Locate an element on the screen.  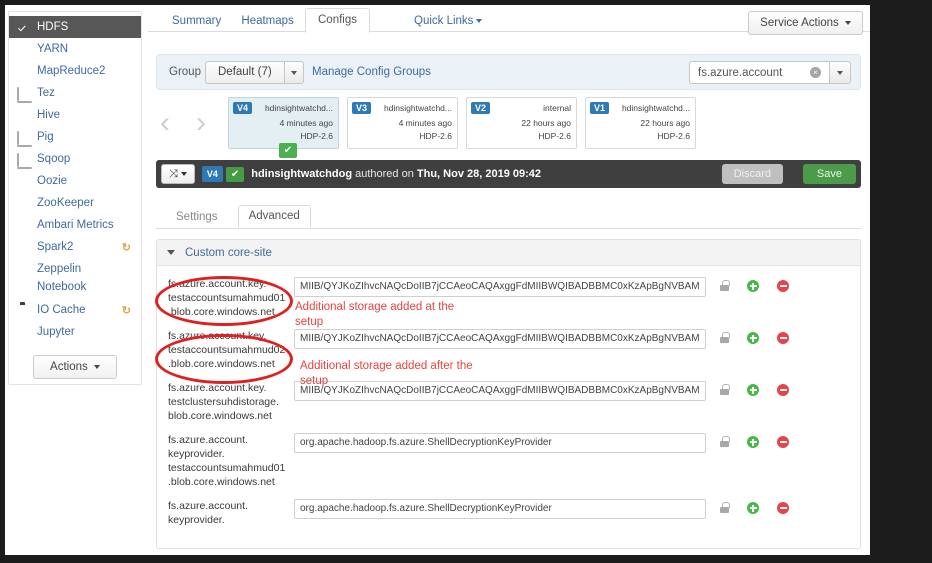
property-label-line: testclustersuhdistorage. is located at coordinates (223, 402).